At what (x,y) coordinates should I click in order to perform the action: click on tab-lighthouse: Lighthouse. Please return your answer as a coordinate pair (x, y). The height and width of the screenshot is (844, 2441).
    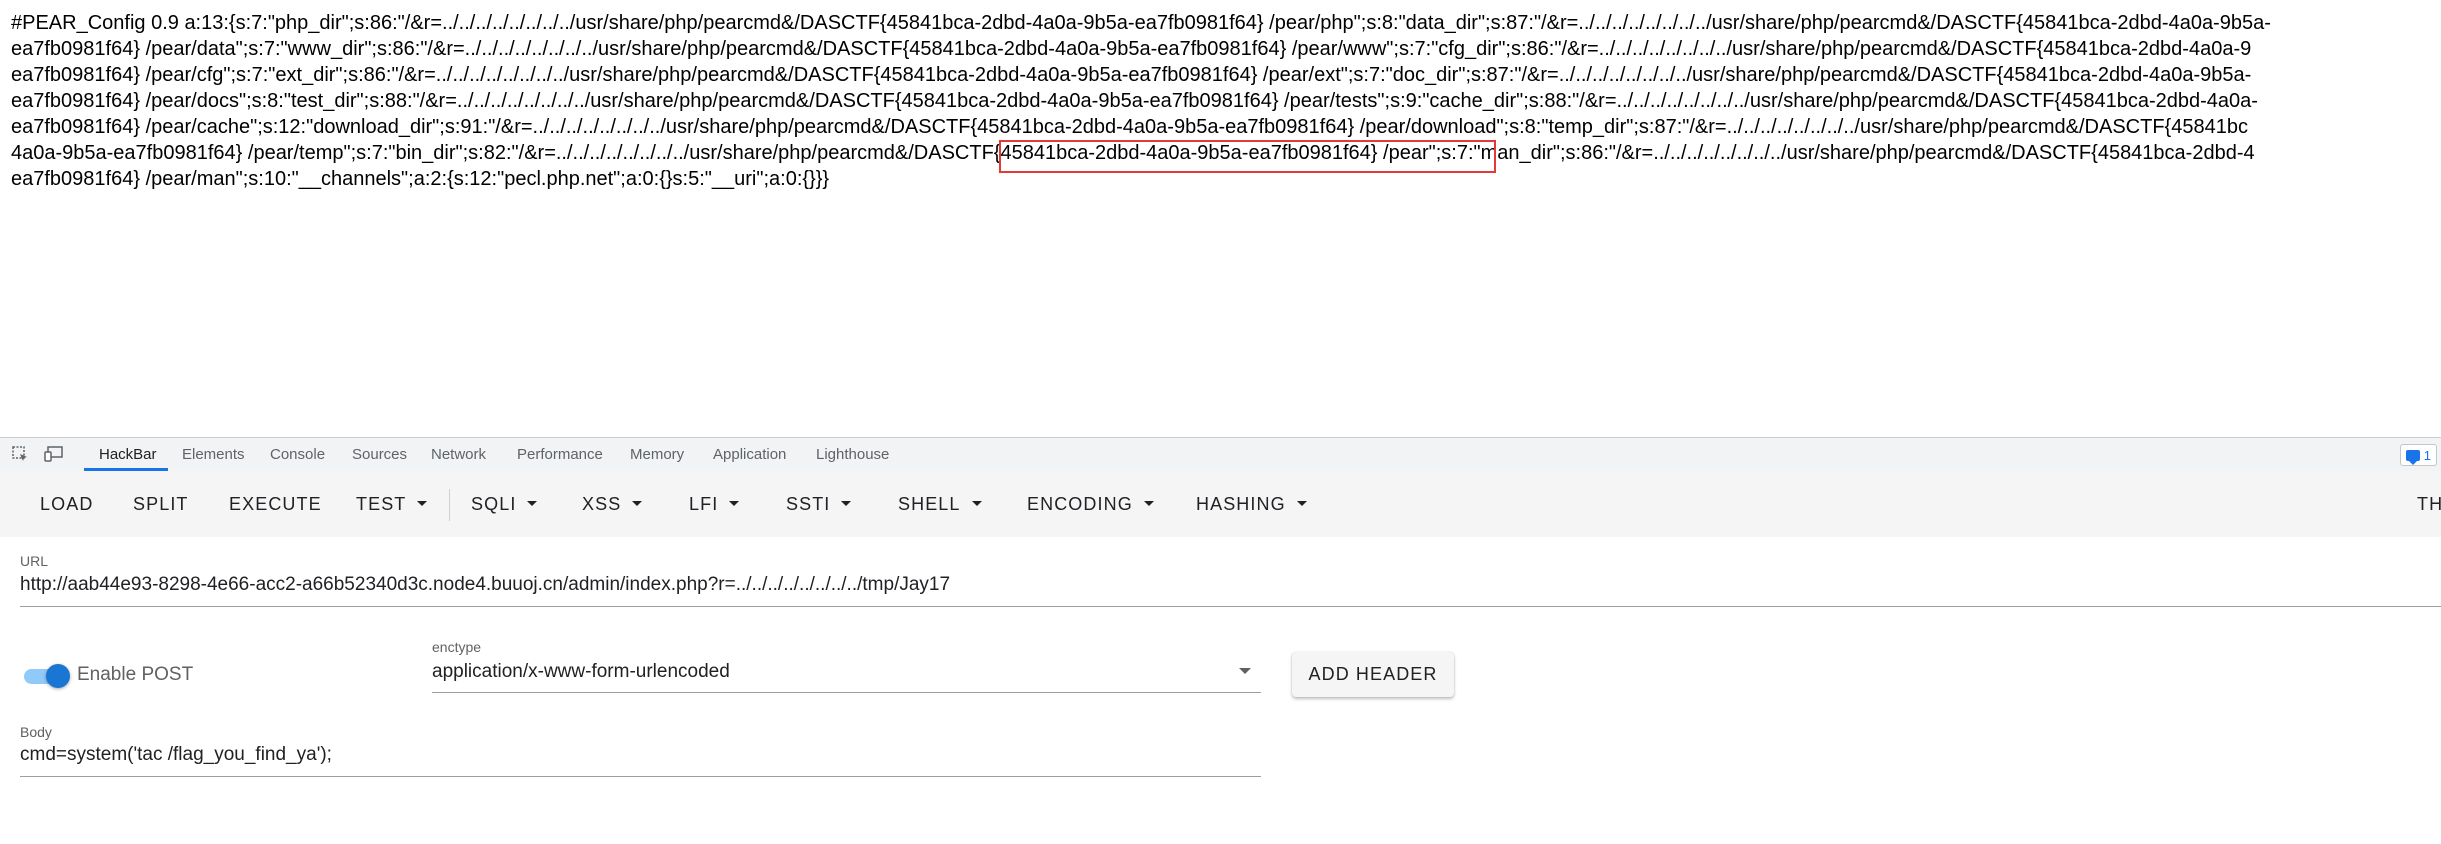
    Looking at the image, I should click on (852, 454).